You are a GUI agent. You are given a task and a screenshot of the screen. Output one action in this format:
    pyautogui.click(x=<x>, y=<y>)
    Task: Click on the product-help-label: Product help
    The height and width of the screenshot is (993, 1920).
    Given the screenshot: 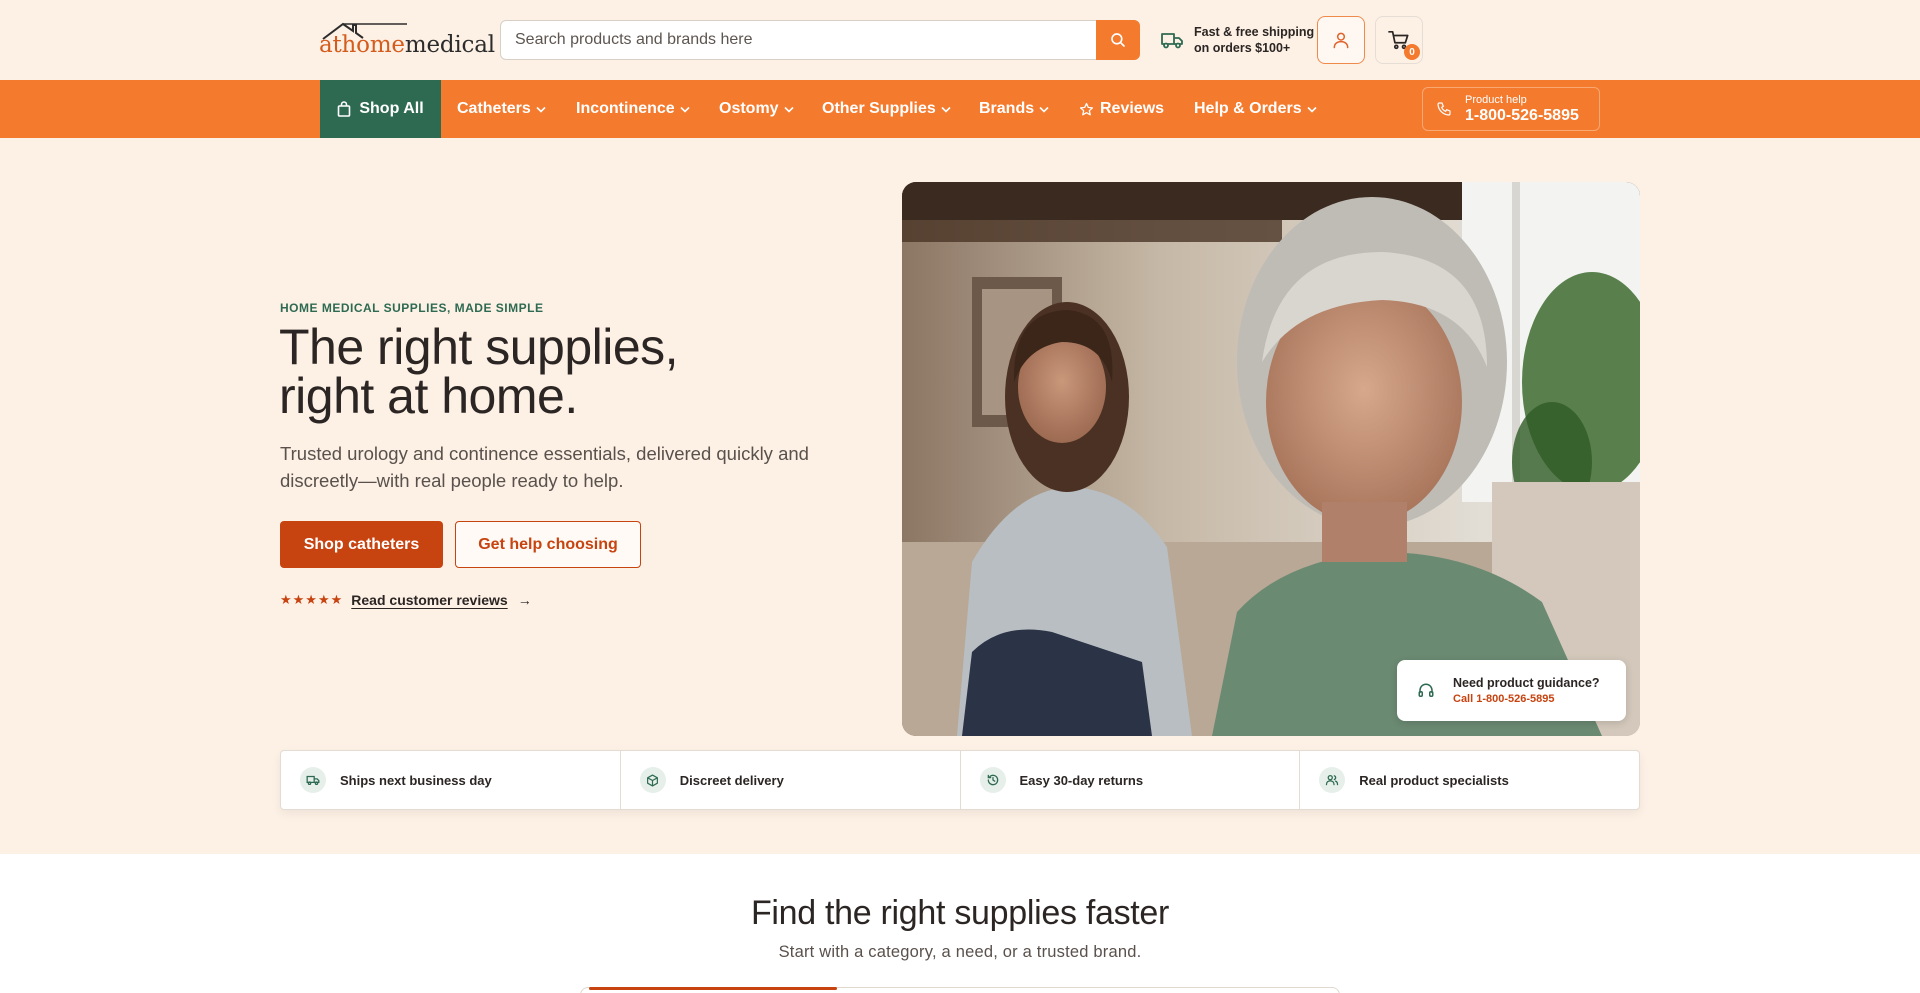 What is the action you would take?
    pyautogui.click(x=1496, y=99)
    